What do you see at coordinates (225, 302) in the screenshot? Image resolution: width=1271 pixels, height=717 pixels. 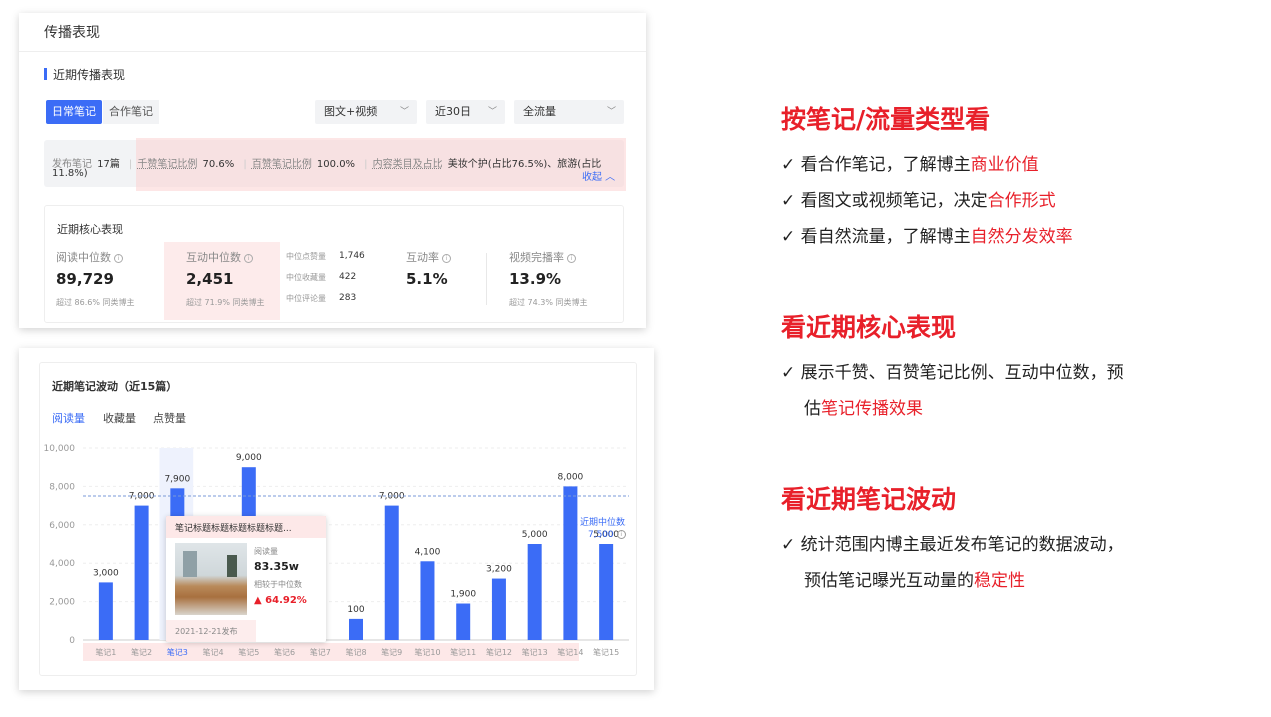 I see `interaction-median-sub: 超过 71.9% 同类博主` at bounding box center [225, 302].